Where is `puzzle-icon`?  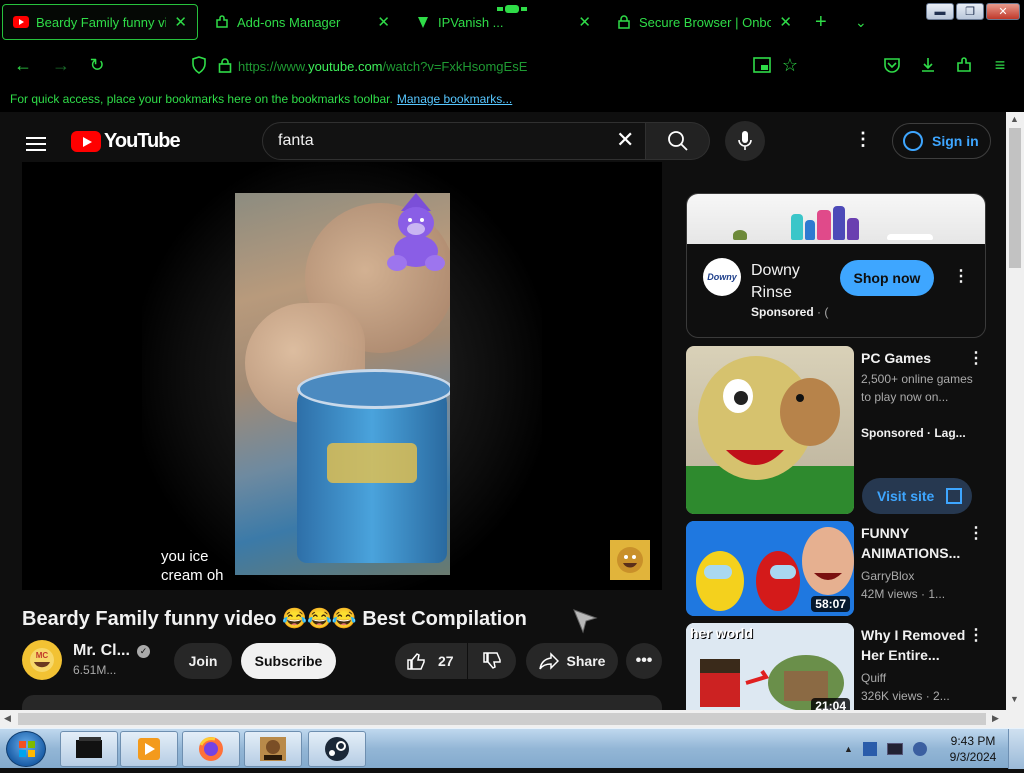
puzzle-icon is located at coordinates (222, 22).